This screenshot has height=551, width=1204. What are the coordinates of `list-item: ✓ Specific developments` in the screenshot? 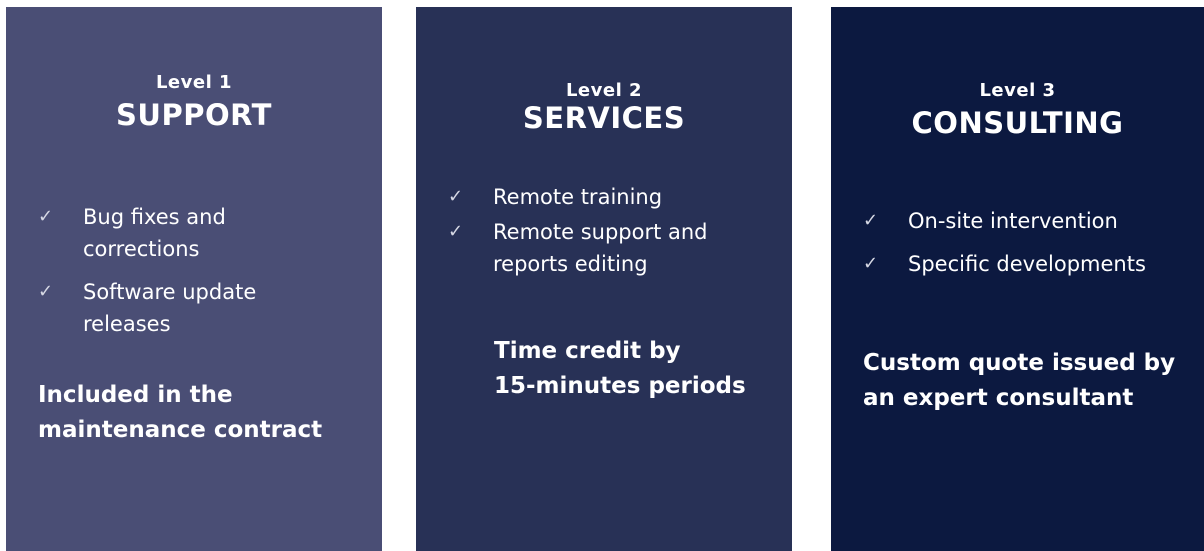 It's located at (1023, 264).